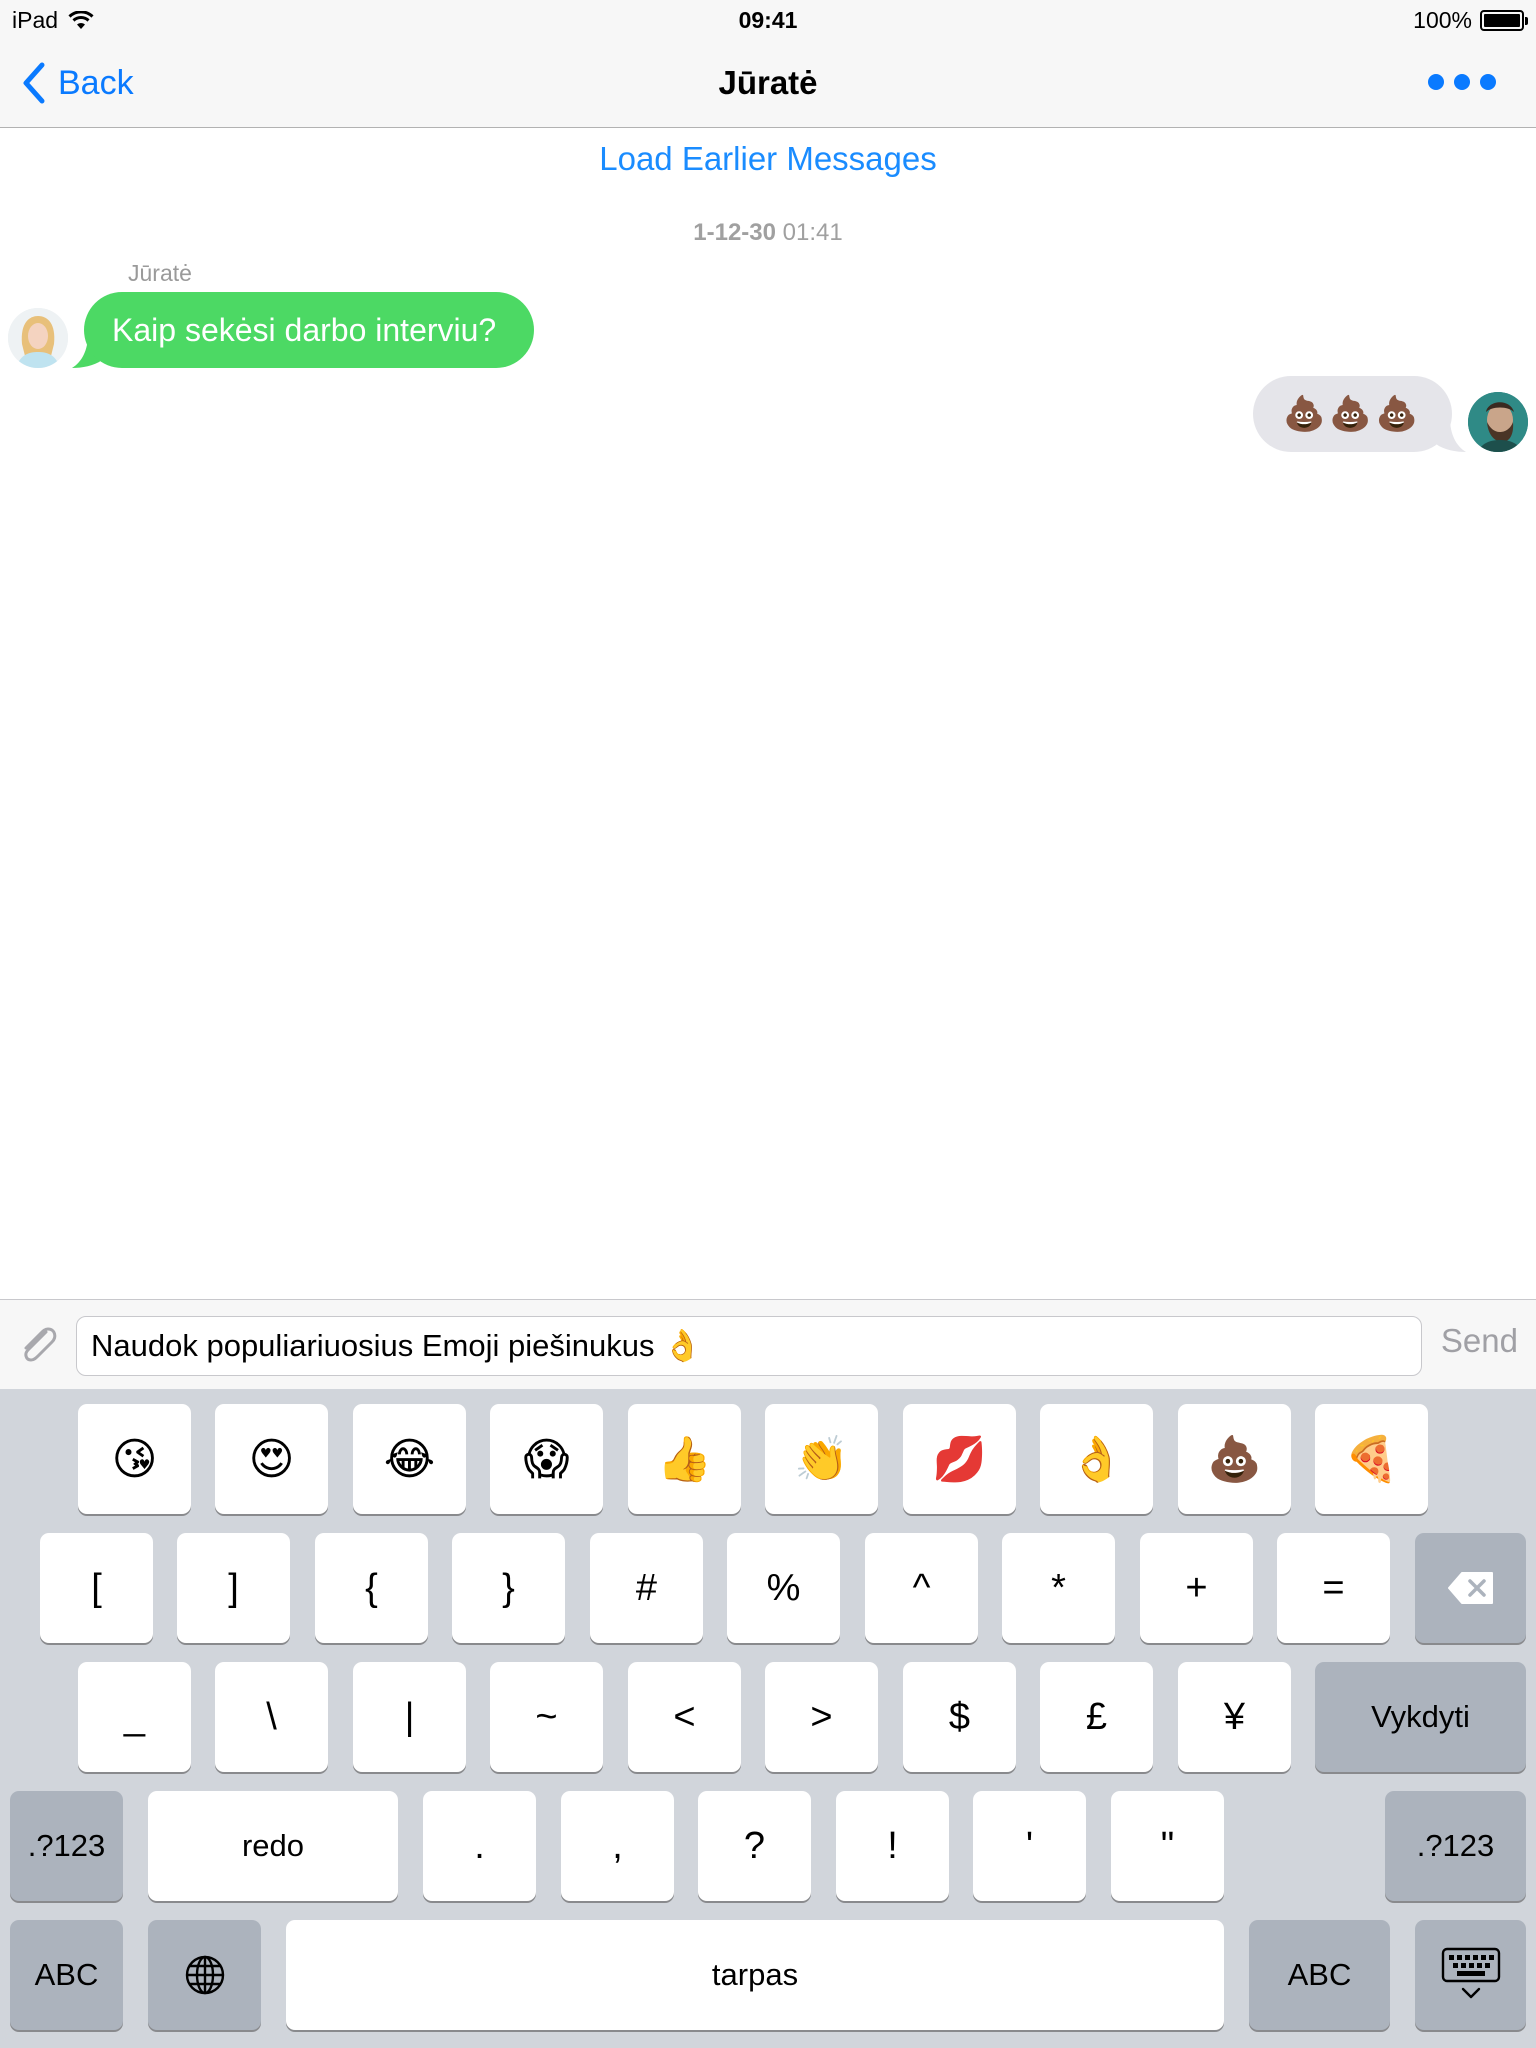 The image size is (1536, 2048). Describe the element at coordinates (1029, 1846) in the screenshot. I see `key-apostrophe: '` at that location.